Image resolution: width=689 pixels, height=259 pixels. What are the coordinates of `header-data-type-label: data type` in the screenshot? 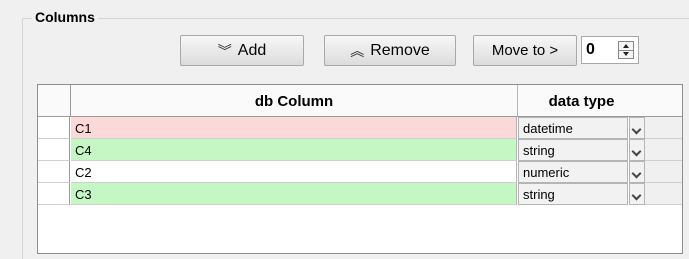 It's located at (581, 101).